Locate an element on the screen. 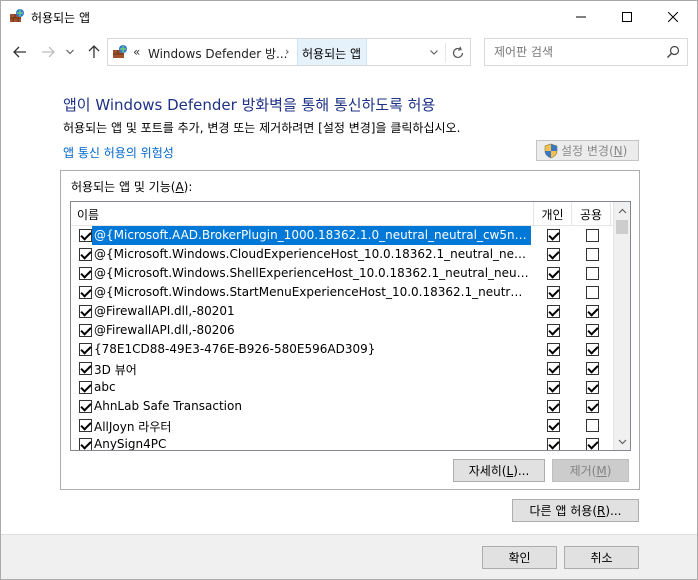 The height and width of the screenshot is (580, 698). close-button is located at coordinates (673, 16).